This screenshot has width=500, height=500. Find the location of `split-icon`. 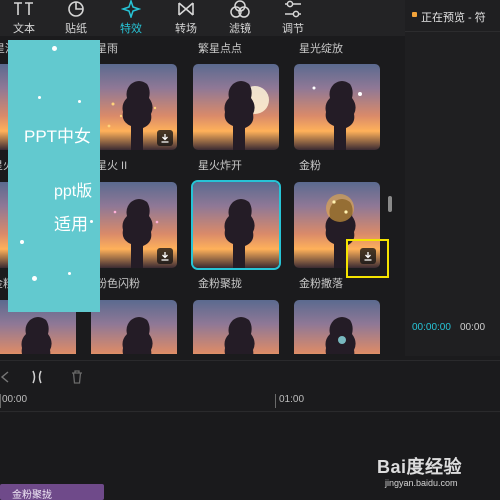

split-icon is located at coordinates (37, 377).